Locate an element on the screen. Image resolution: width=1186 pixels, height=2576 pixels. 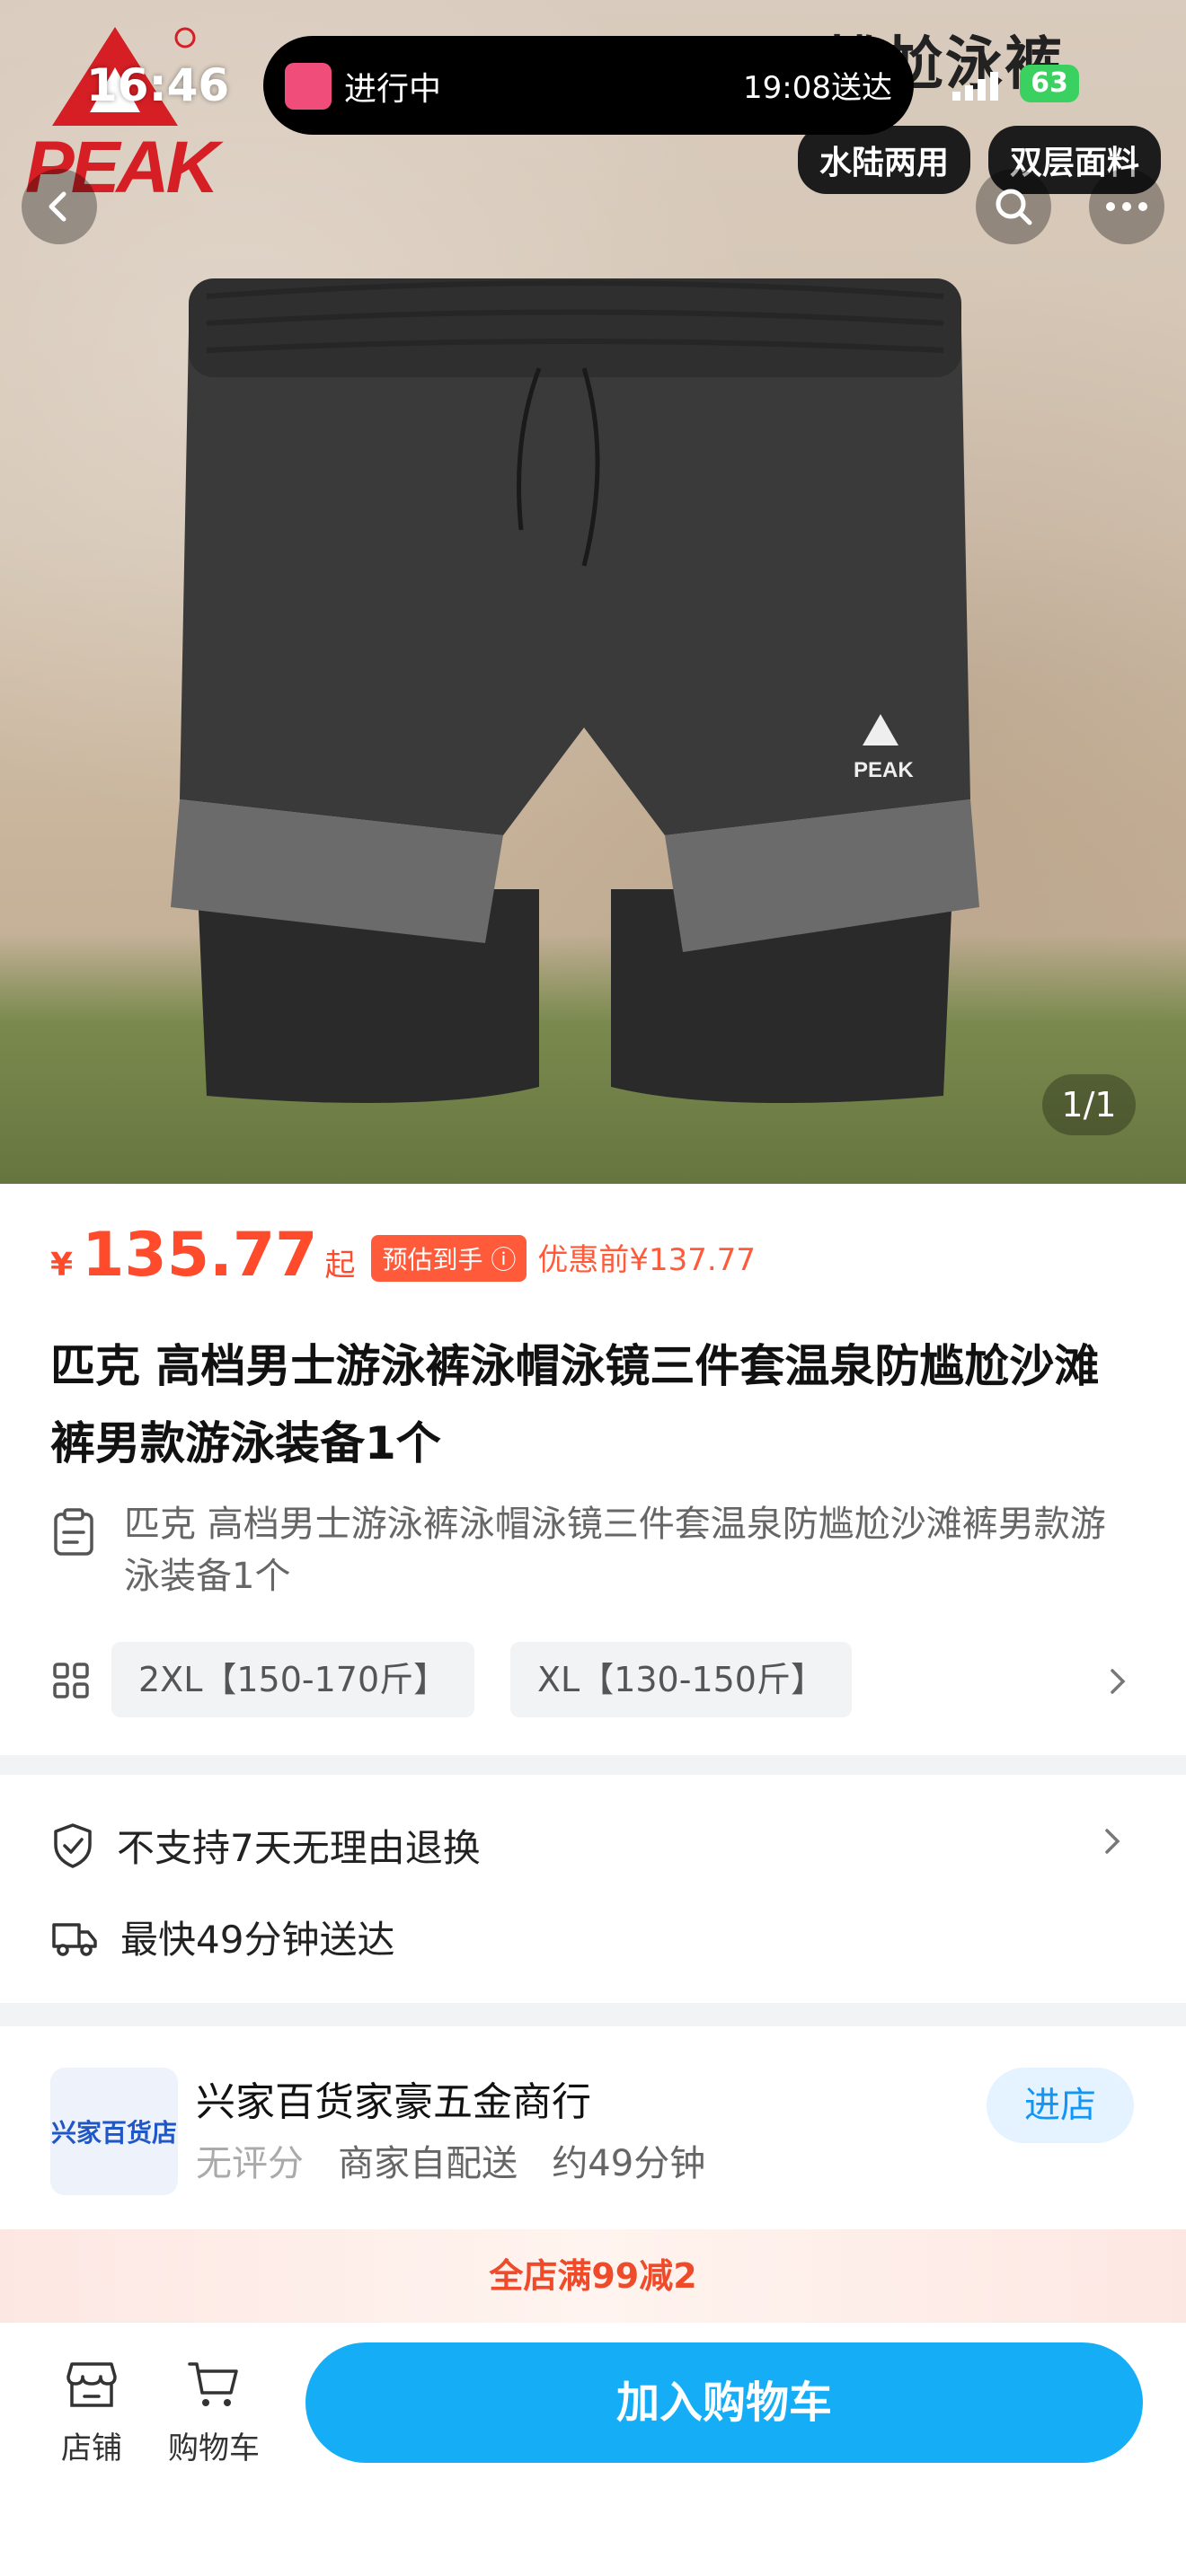
shop-logo-text: 兴家百货店 is located at coordinates (113, 2133).